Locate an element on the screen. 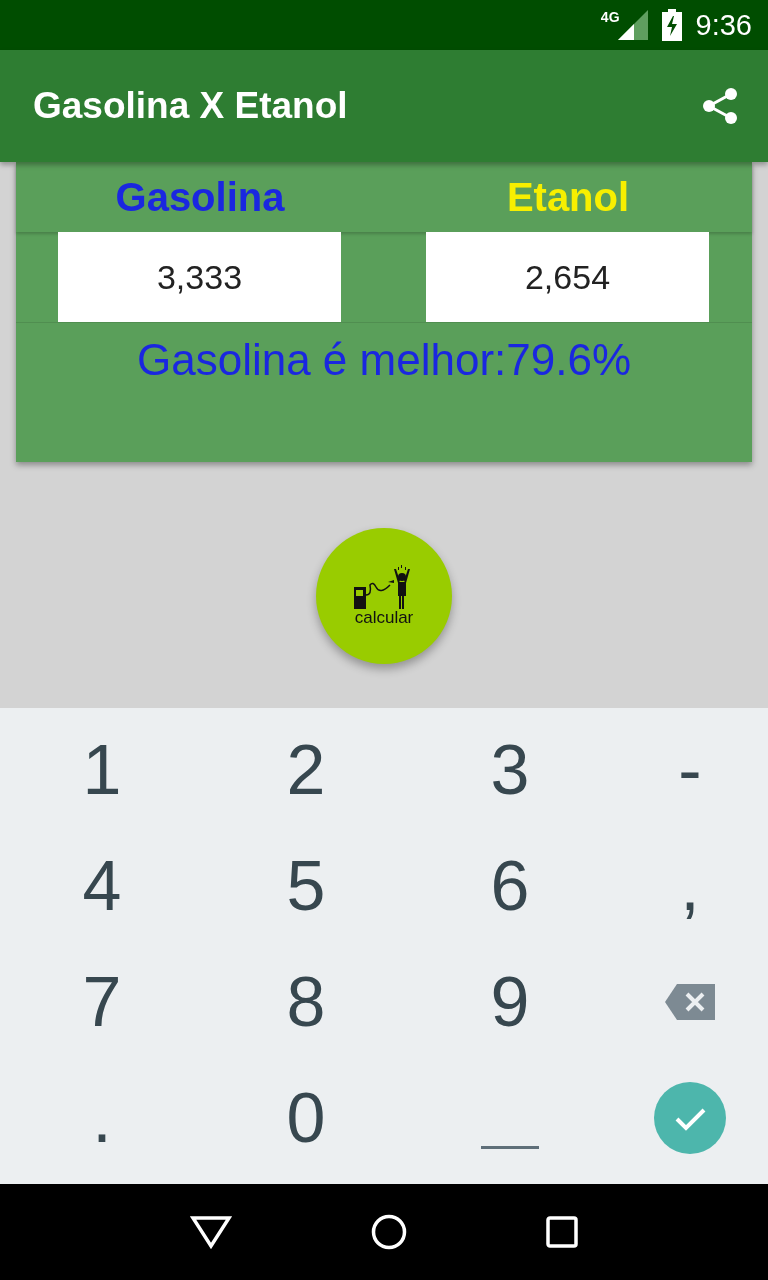  battery-charging-icon is located at coordinates (671, 25).